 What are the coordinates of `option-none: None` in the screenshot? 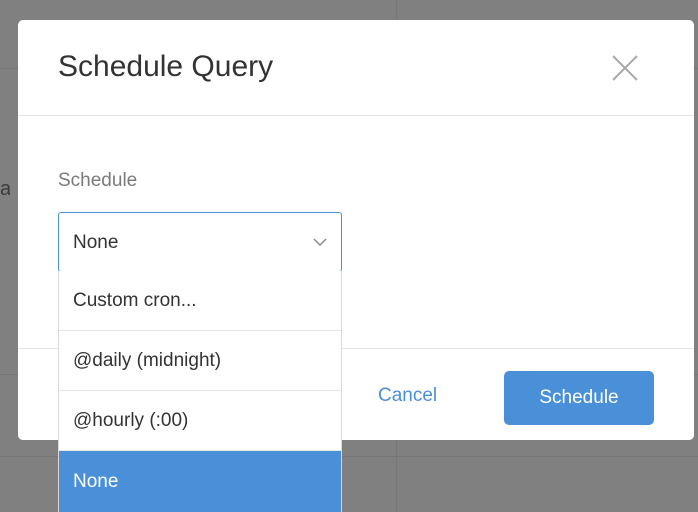 It's located at (200, 481).